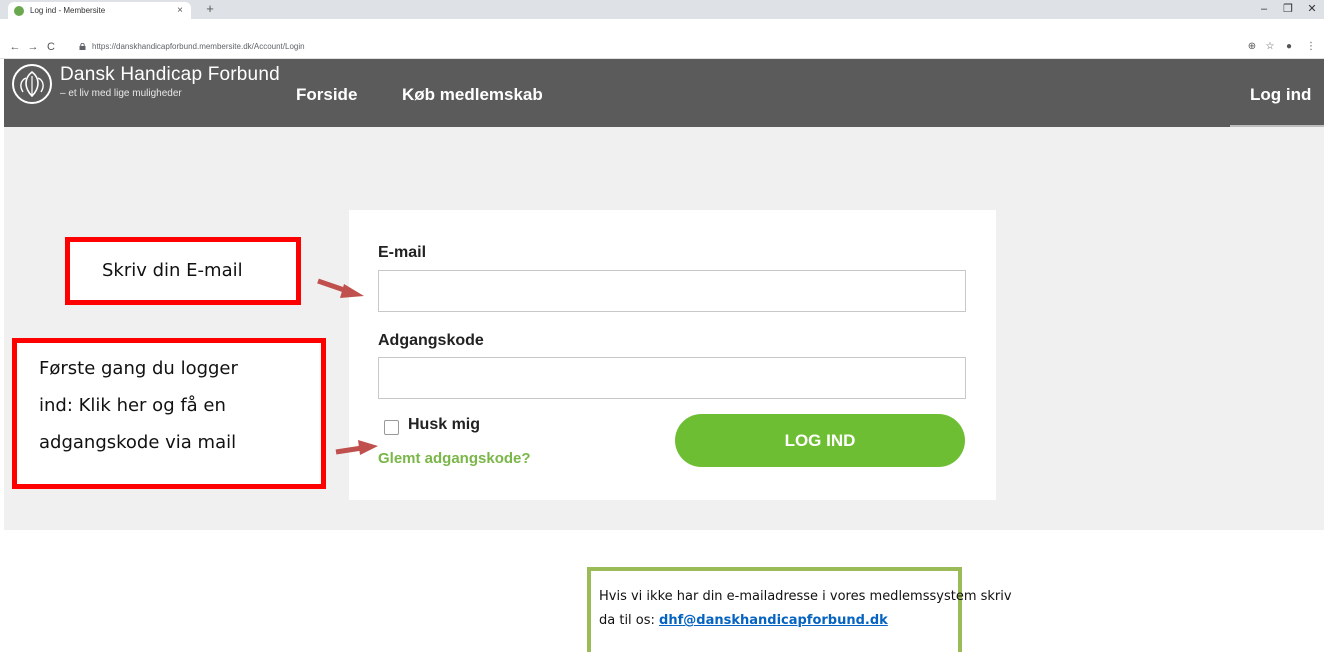  I want to click on first-time-line-2: ind: Klik her og få en, so click(132, 405).